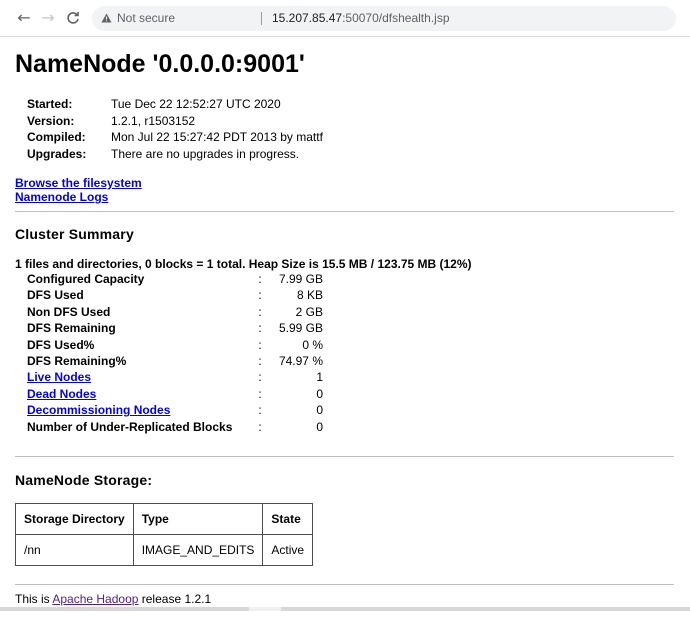 The width and height of the screenshot is (690, 617). Describe the element at coordinates (265, 609) in the screenshot. I see `scrollbar-thumb` at that location.